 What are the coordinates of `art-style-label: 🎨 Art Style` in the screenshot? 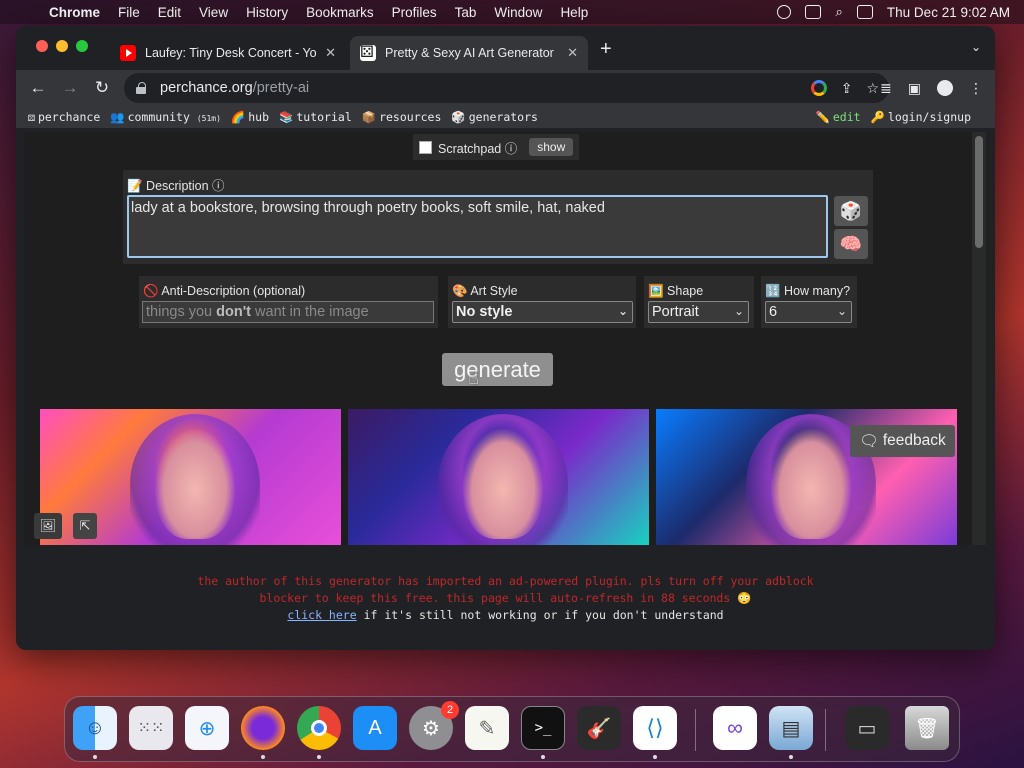 It's located at (485, 291).